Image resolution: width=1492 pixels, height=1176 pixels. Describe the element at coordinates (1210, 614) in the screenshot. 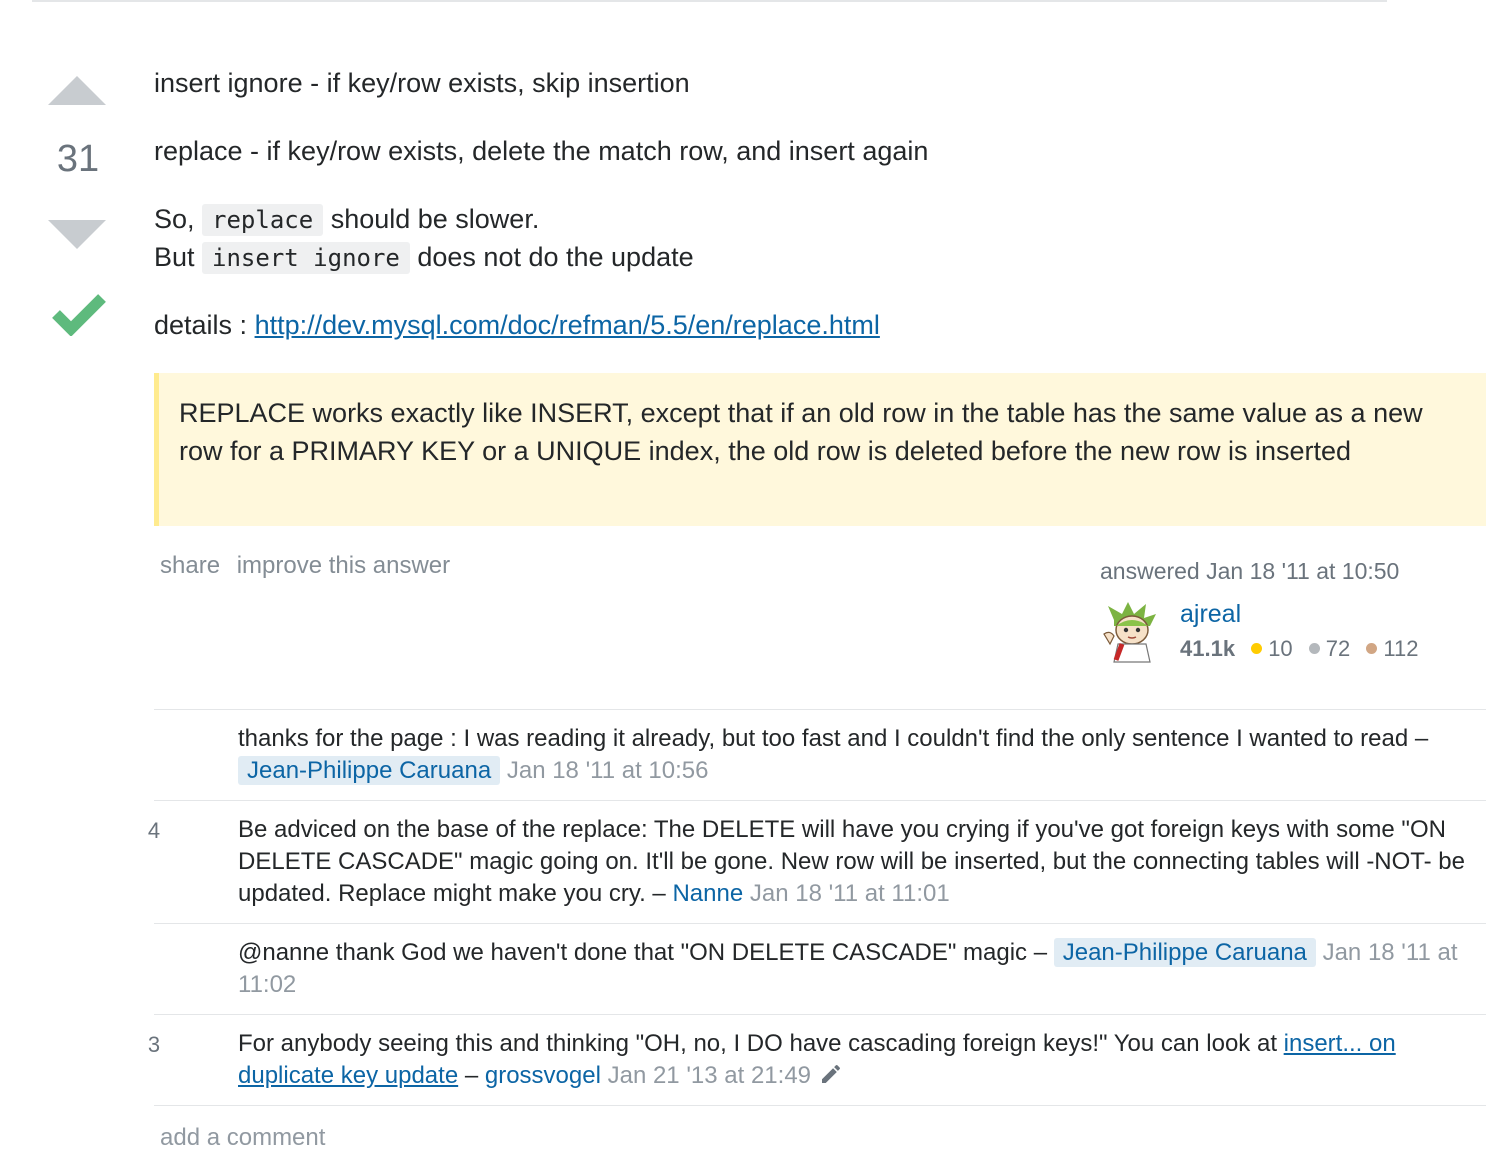

I see `user-name-link: ajreal` at that location.